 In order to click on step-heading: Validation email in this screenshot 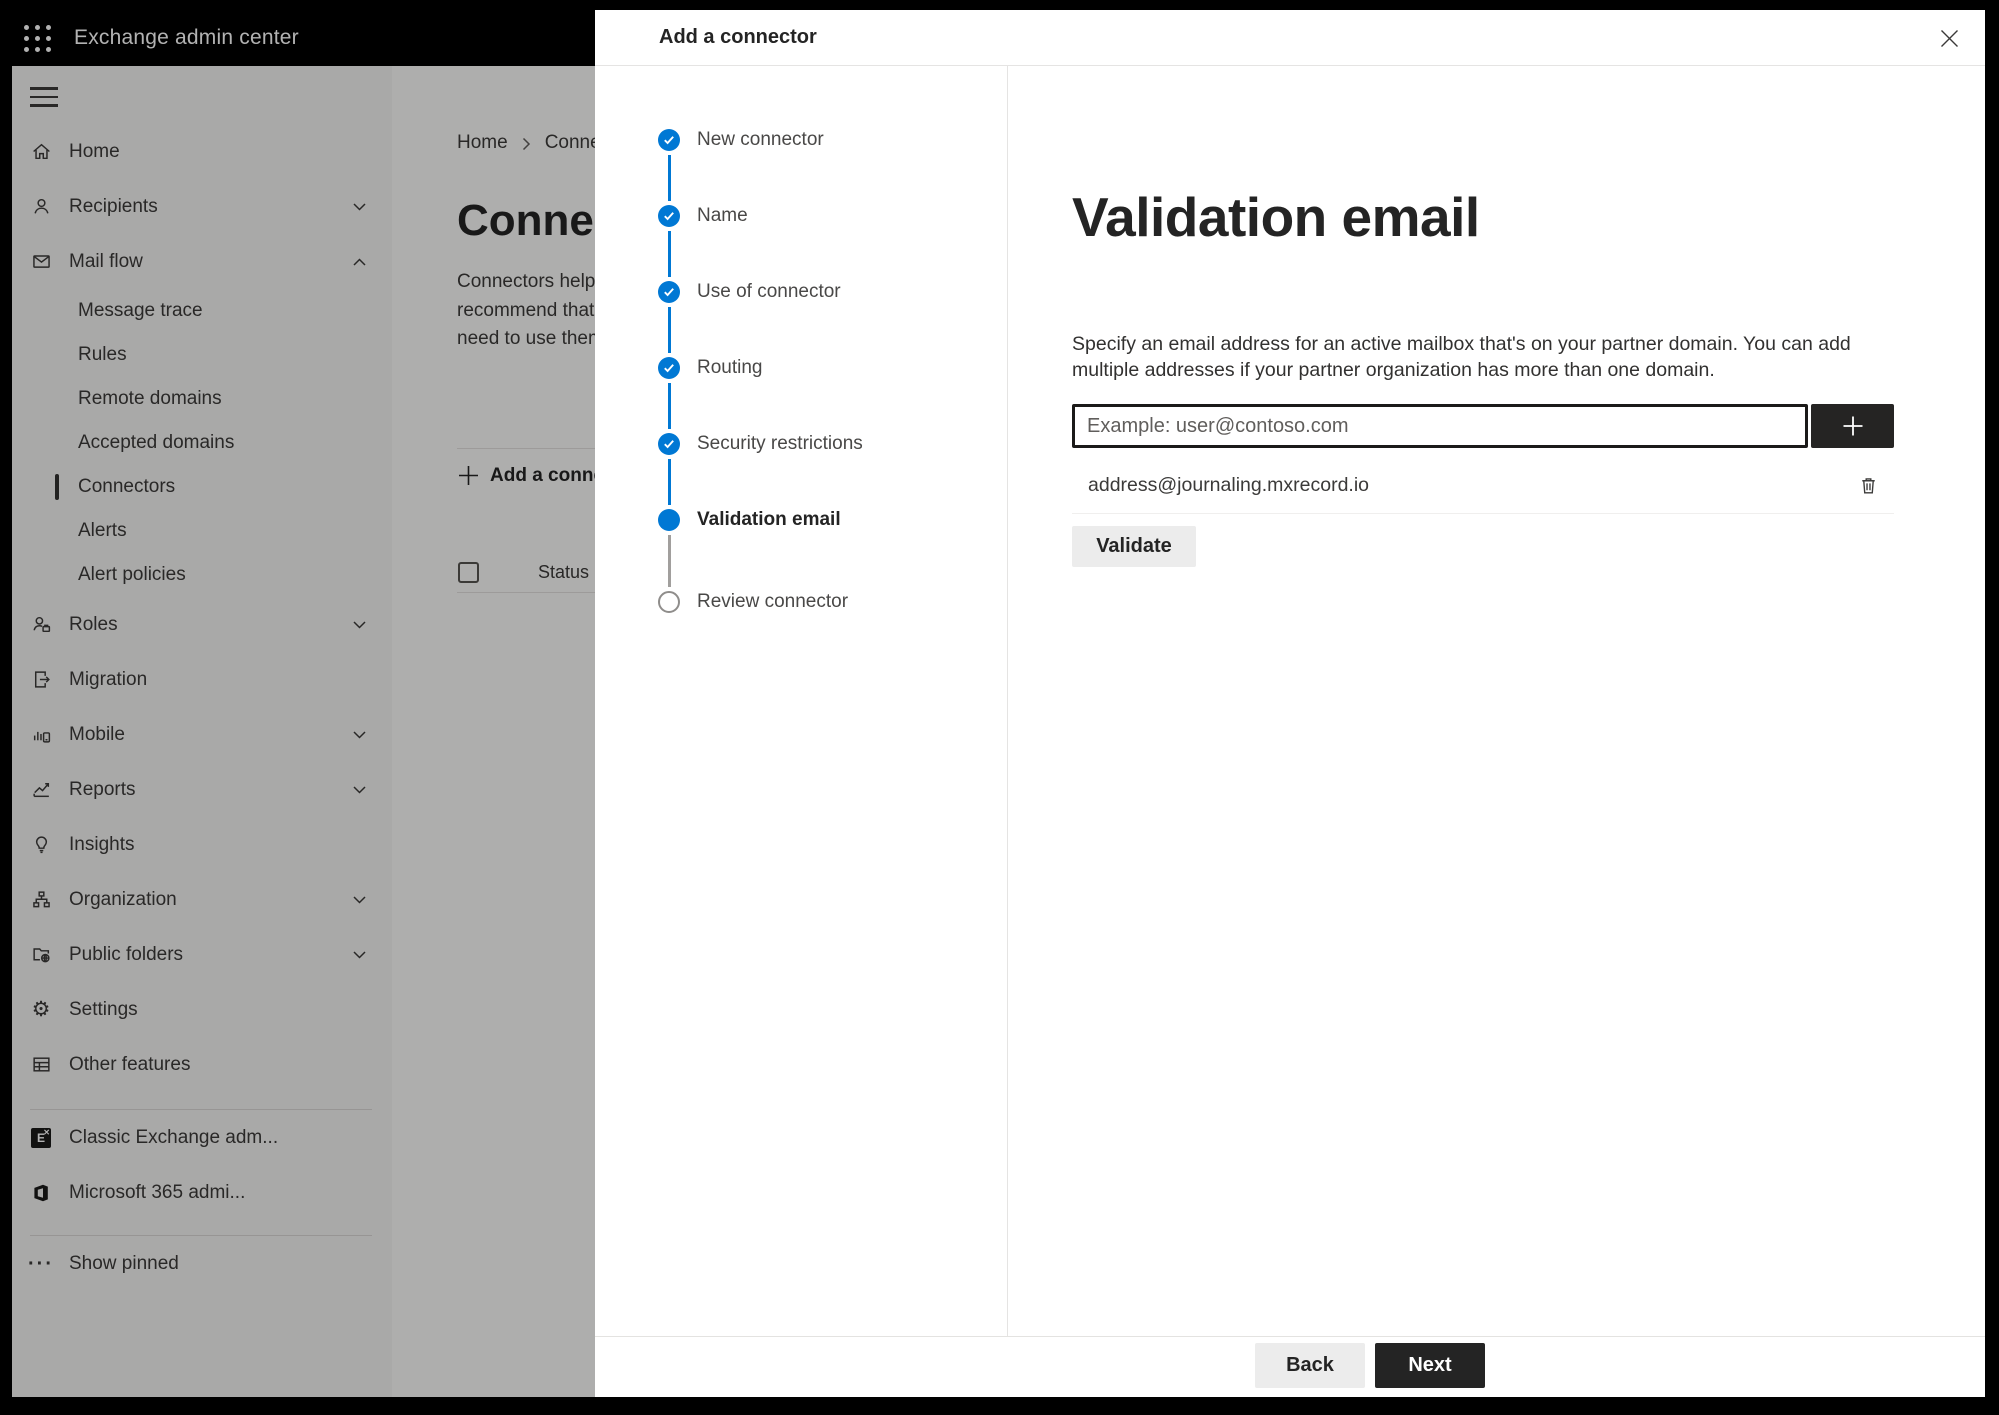, I will do `click(1276, 217)`.